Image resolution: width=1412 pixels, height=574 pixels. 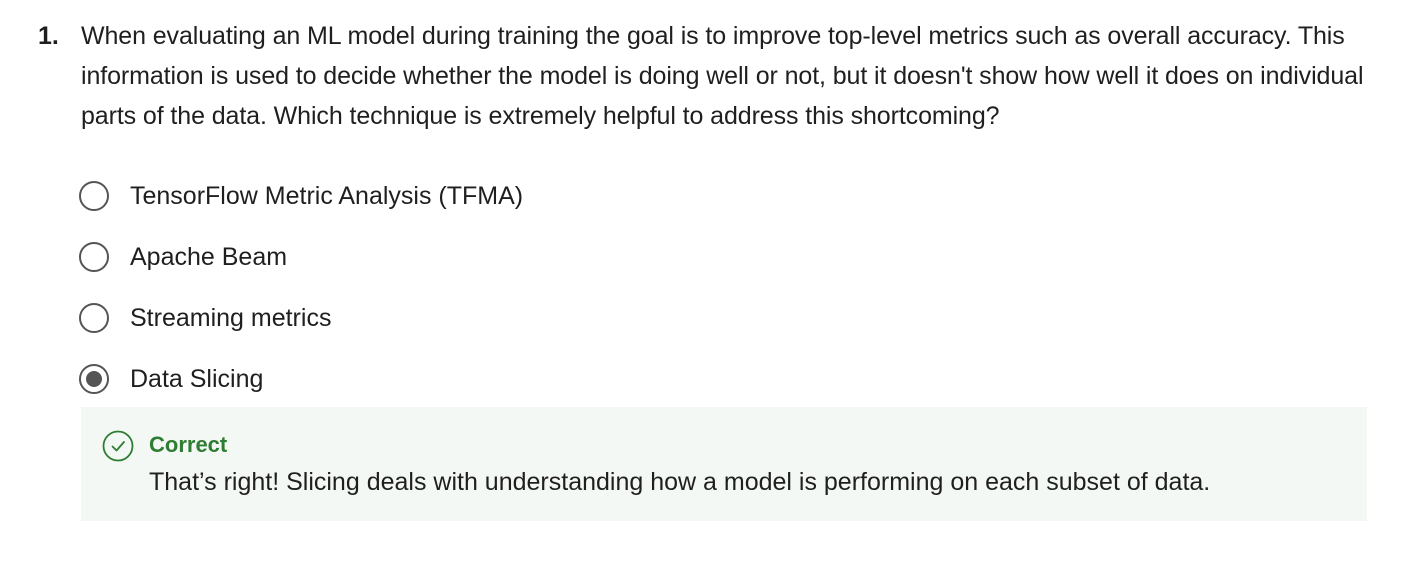 I want to click on option-label: TensorFlow Metric Analysis (TFMA), so click(x=327, y=195).